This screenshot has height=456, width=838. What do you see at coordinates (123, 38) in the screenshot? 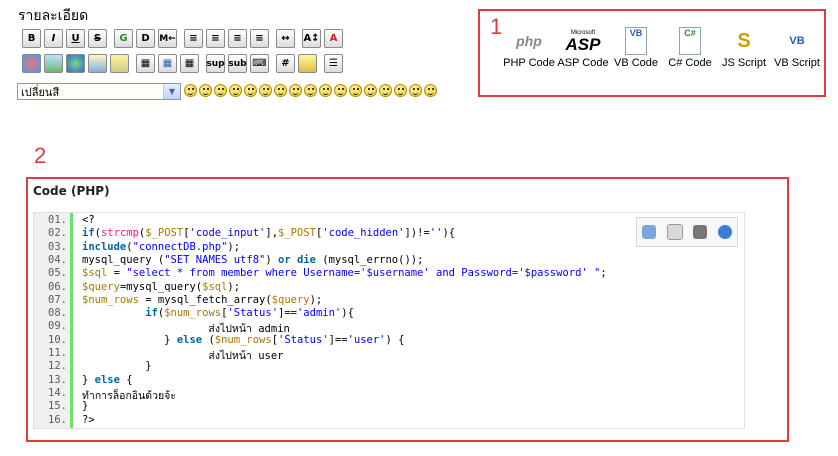
I see `glow-button: G` at bounding box center [123, 38].